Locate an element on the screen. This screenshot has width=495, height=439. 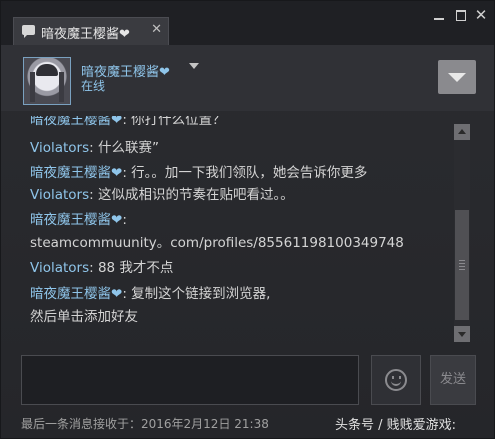
chat-message: 暗夜魔王樱酱❤: 行。。加一下我们领队，她会告诉你更多 is located at coordinates (198, 171).